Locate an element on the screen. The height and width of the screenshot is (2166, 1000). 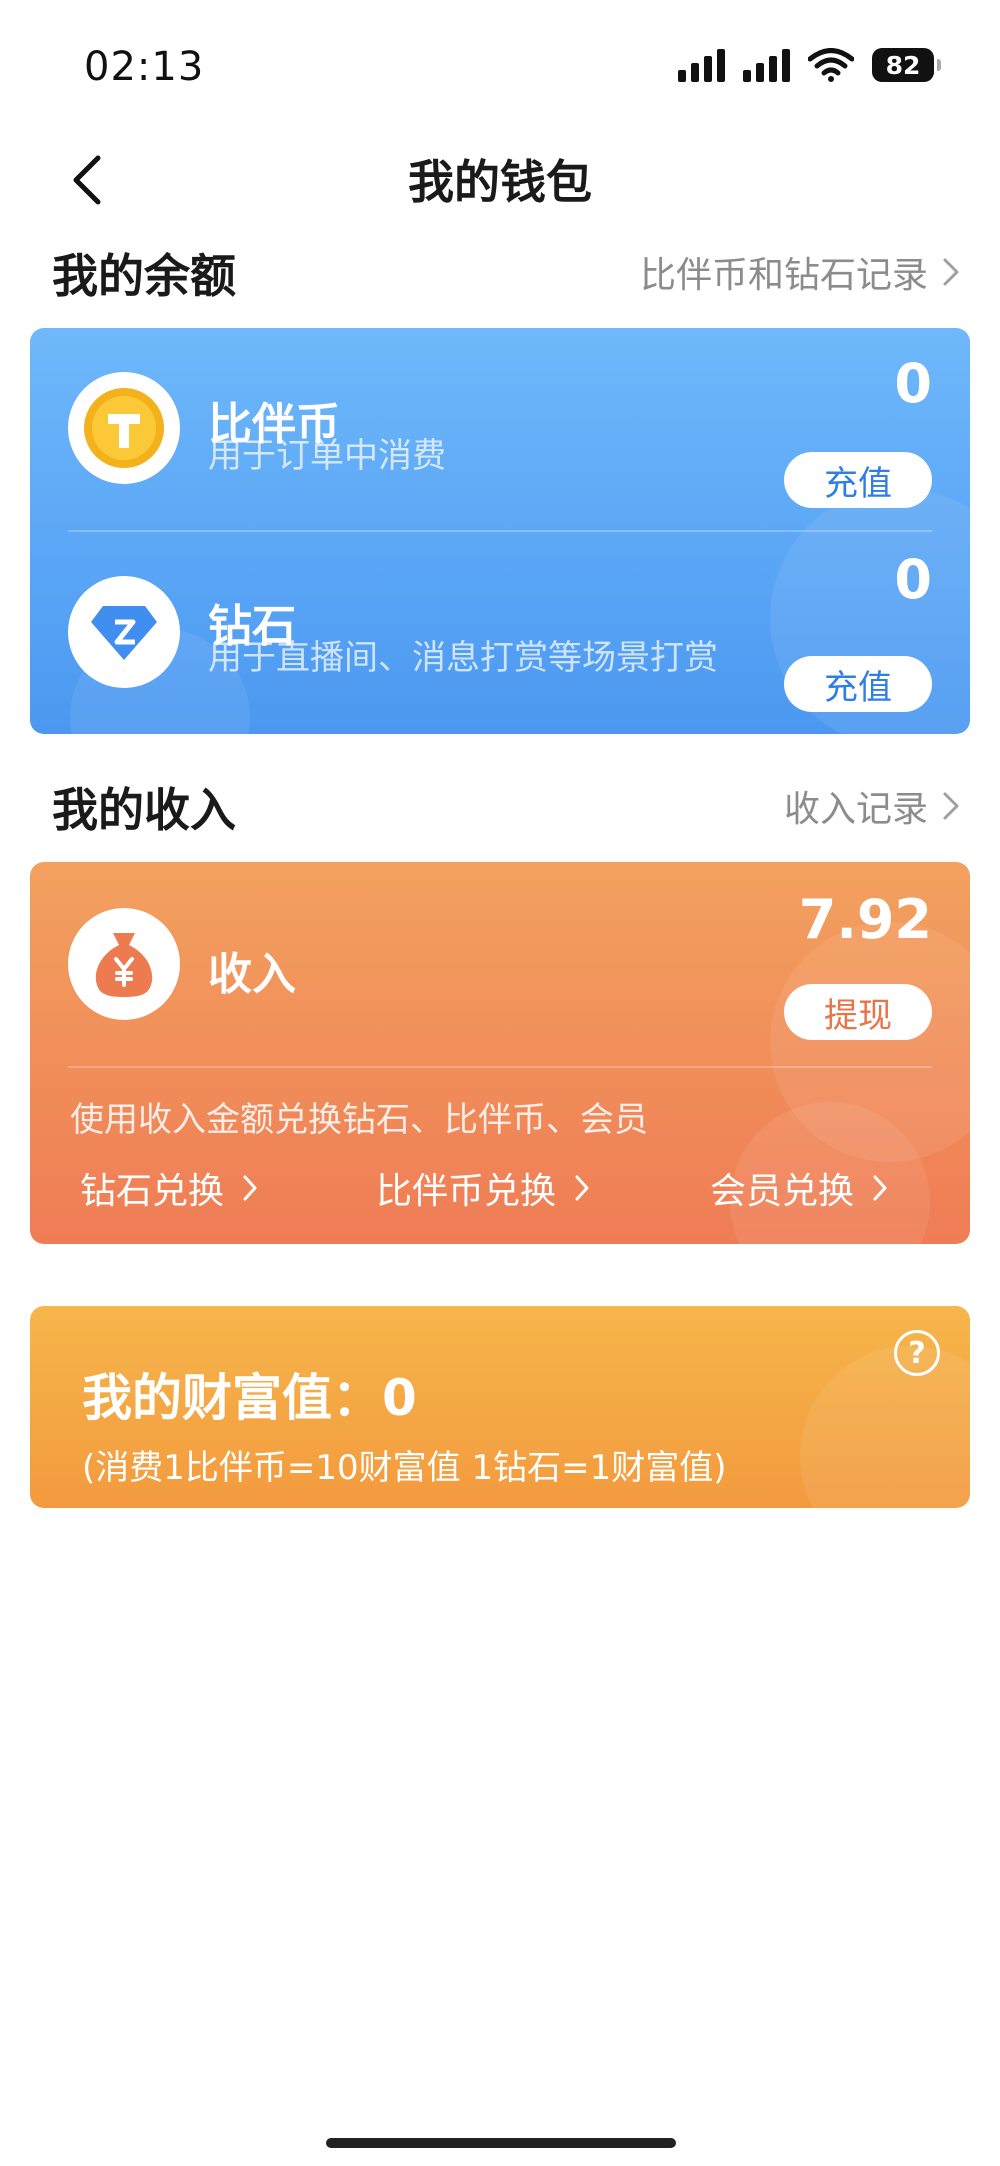
withdraw-button: 提现 is located at coordinates (858, 1012).